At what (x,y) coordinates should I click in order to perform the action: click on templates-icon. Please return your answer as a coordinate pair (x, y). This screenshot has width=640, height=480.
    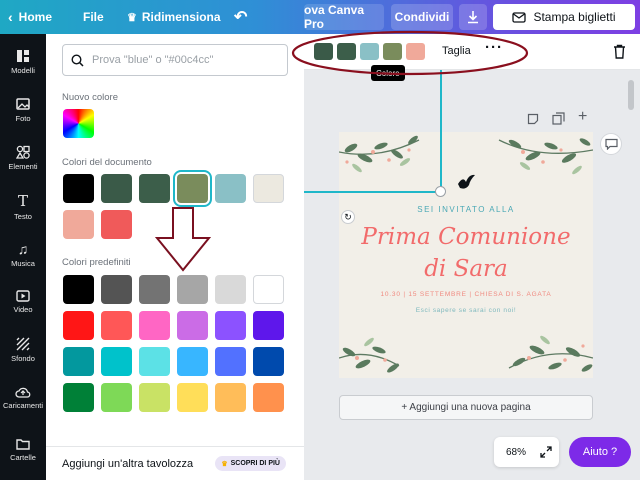
    Looking at the image, I should click on (23, 56).